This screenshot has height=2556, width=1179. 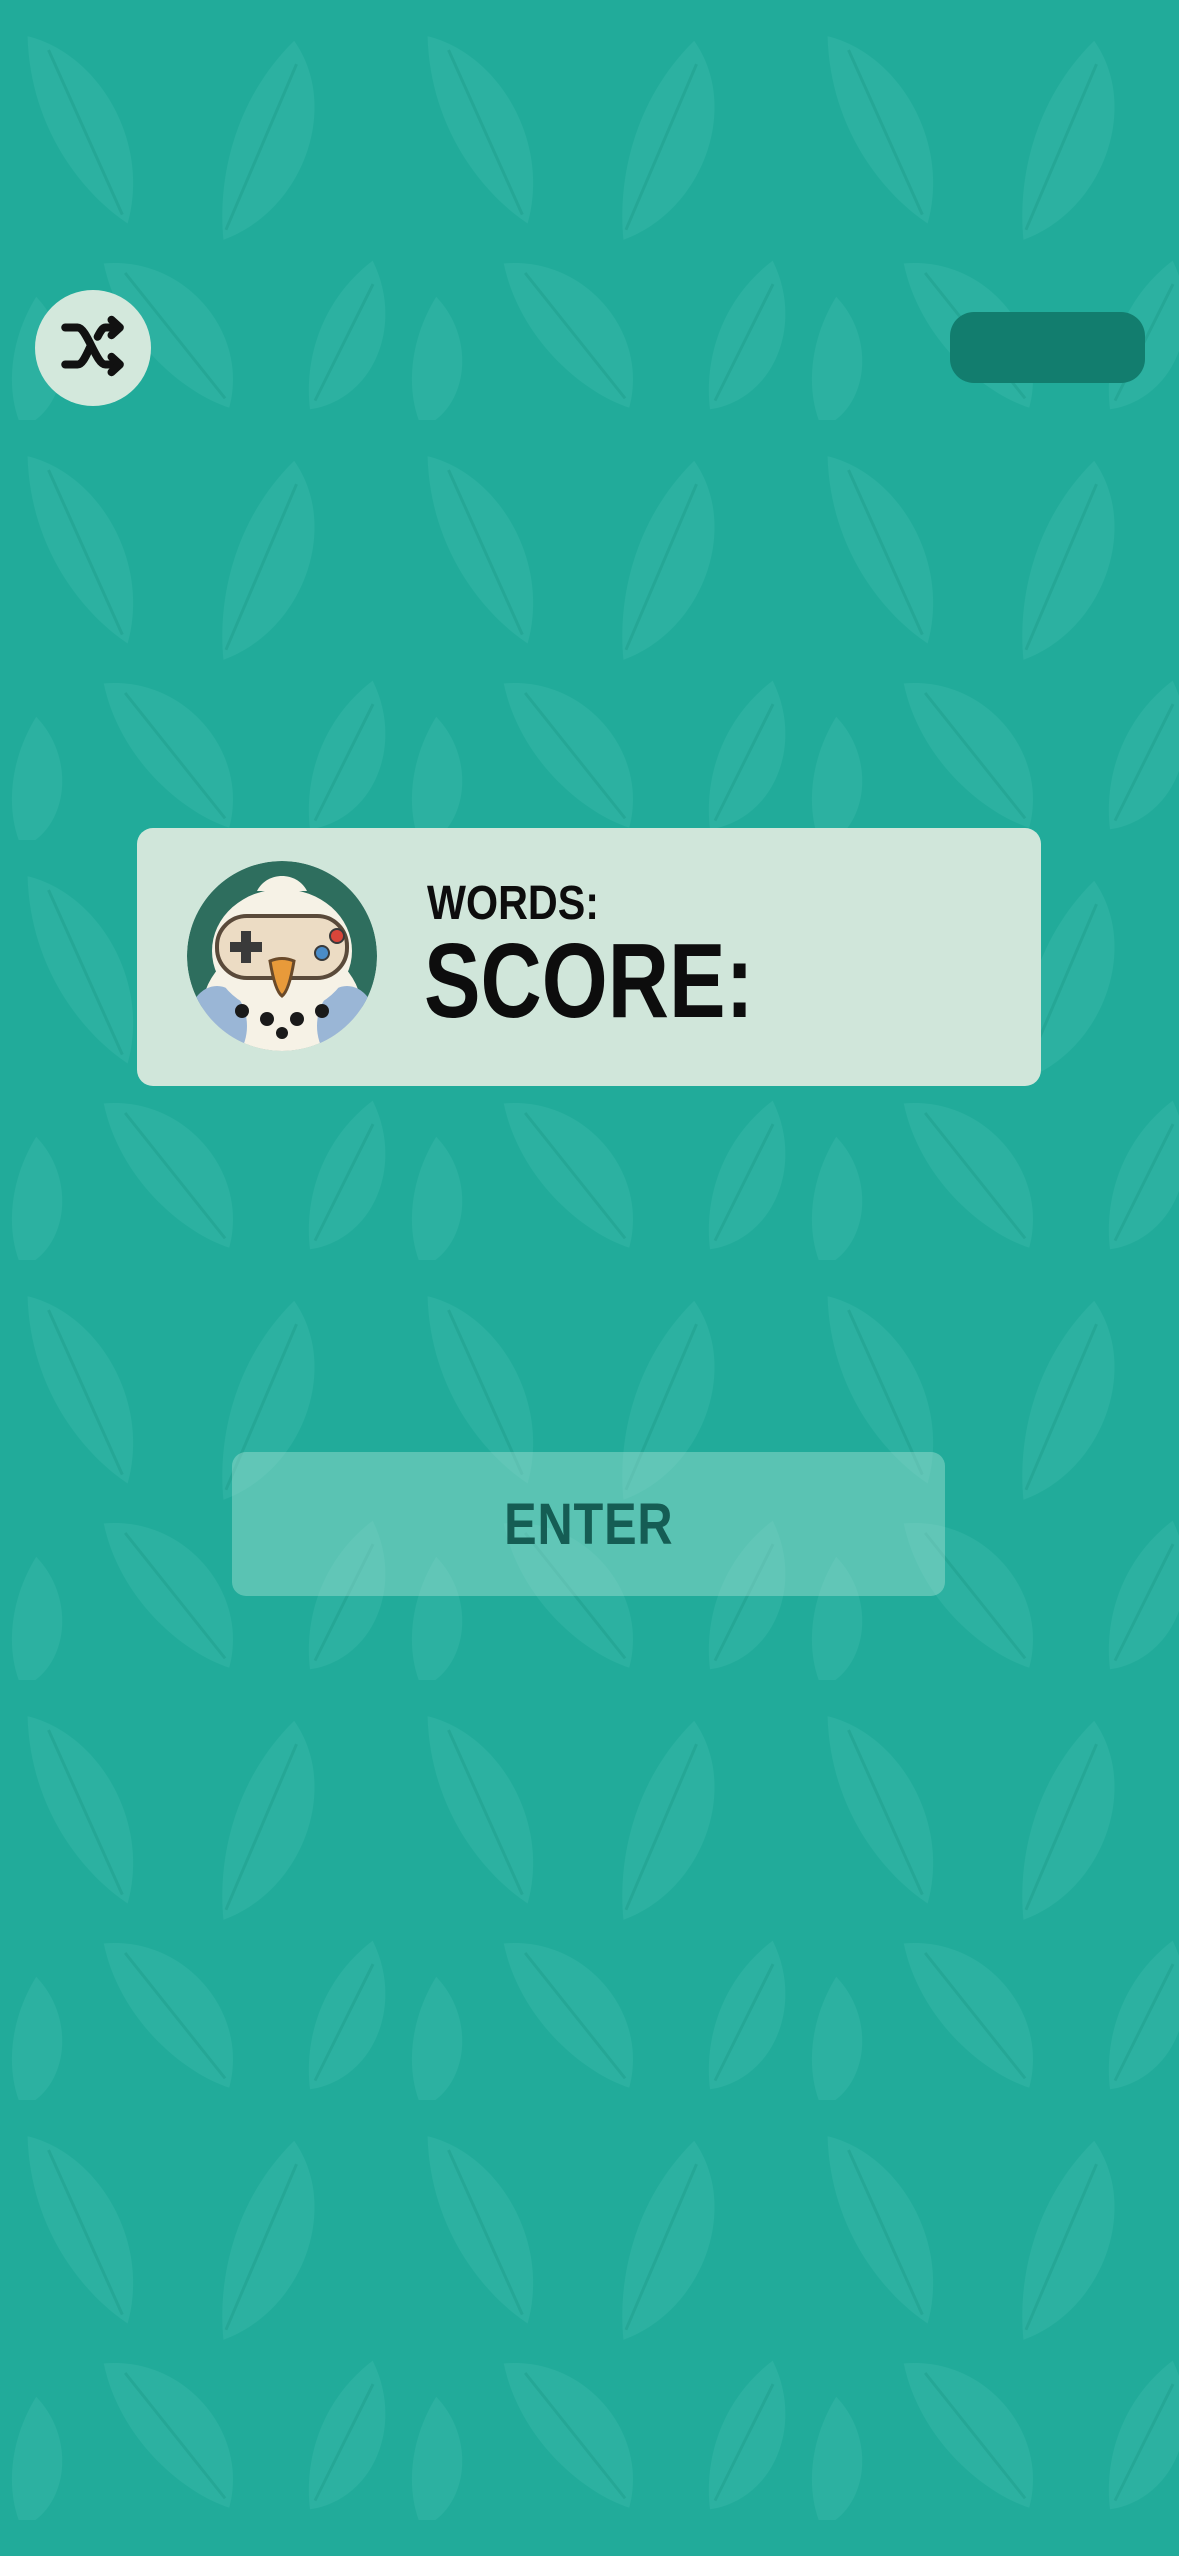 What do you see at coordinates (1047, 347) in the screenshot?
I see `word-display-pill` at bounding box center [1047, 347].